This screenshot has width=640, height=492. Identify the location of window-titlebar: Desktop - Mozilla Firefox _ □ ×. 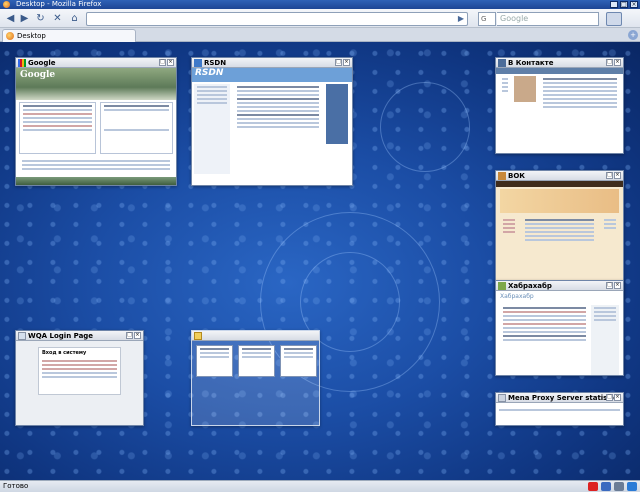
(320, 4).